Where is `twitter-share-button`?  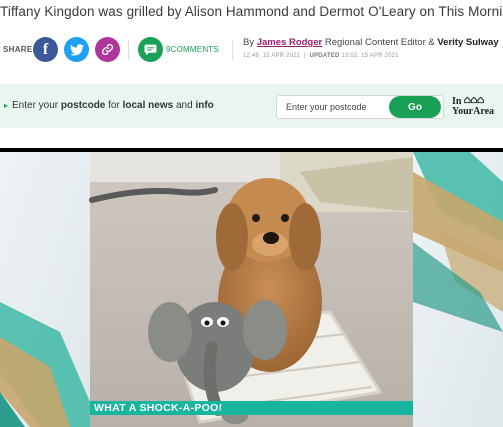
twitter-share-button is located at coordinates (76, 49).